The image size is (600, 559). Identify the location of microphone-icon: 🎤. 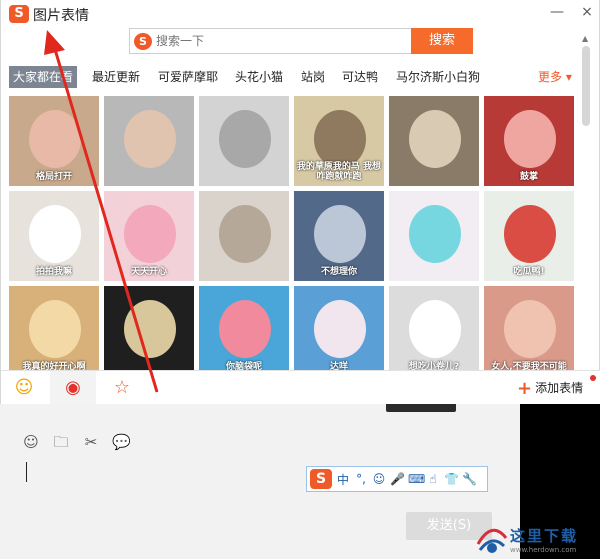
(397, 479).